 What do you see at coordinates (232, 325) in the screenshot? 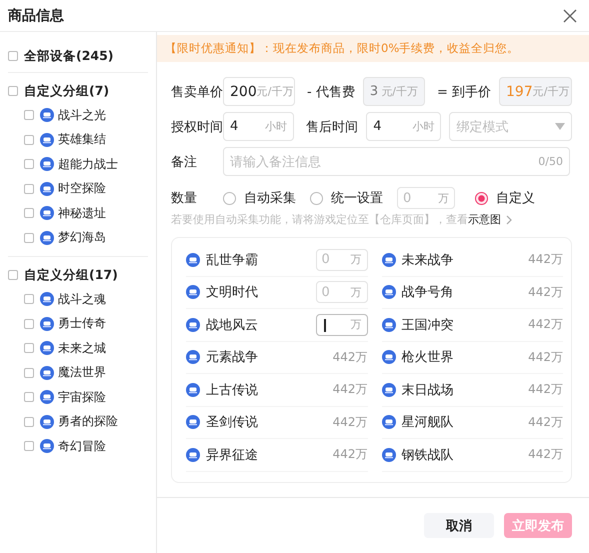
I see `device-name: 战地风云` at bounding box center [232, 325].